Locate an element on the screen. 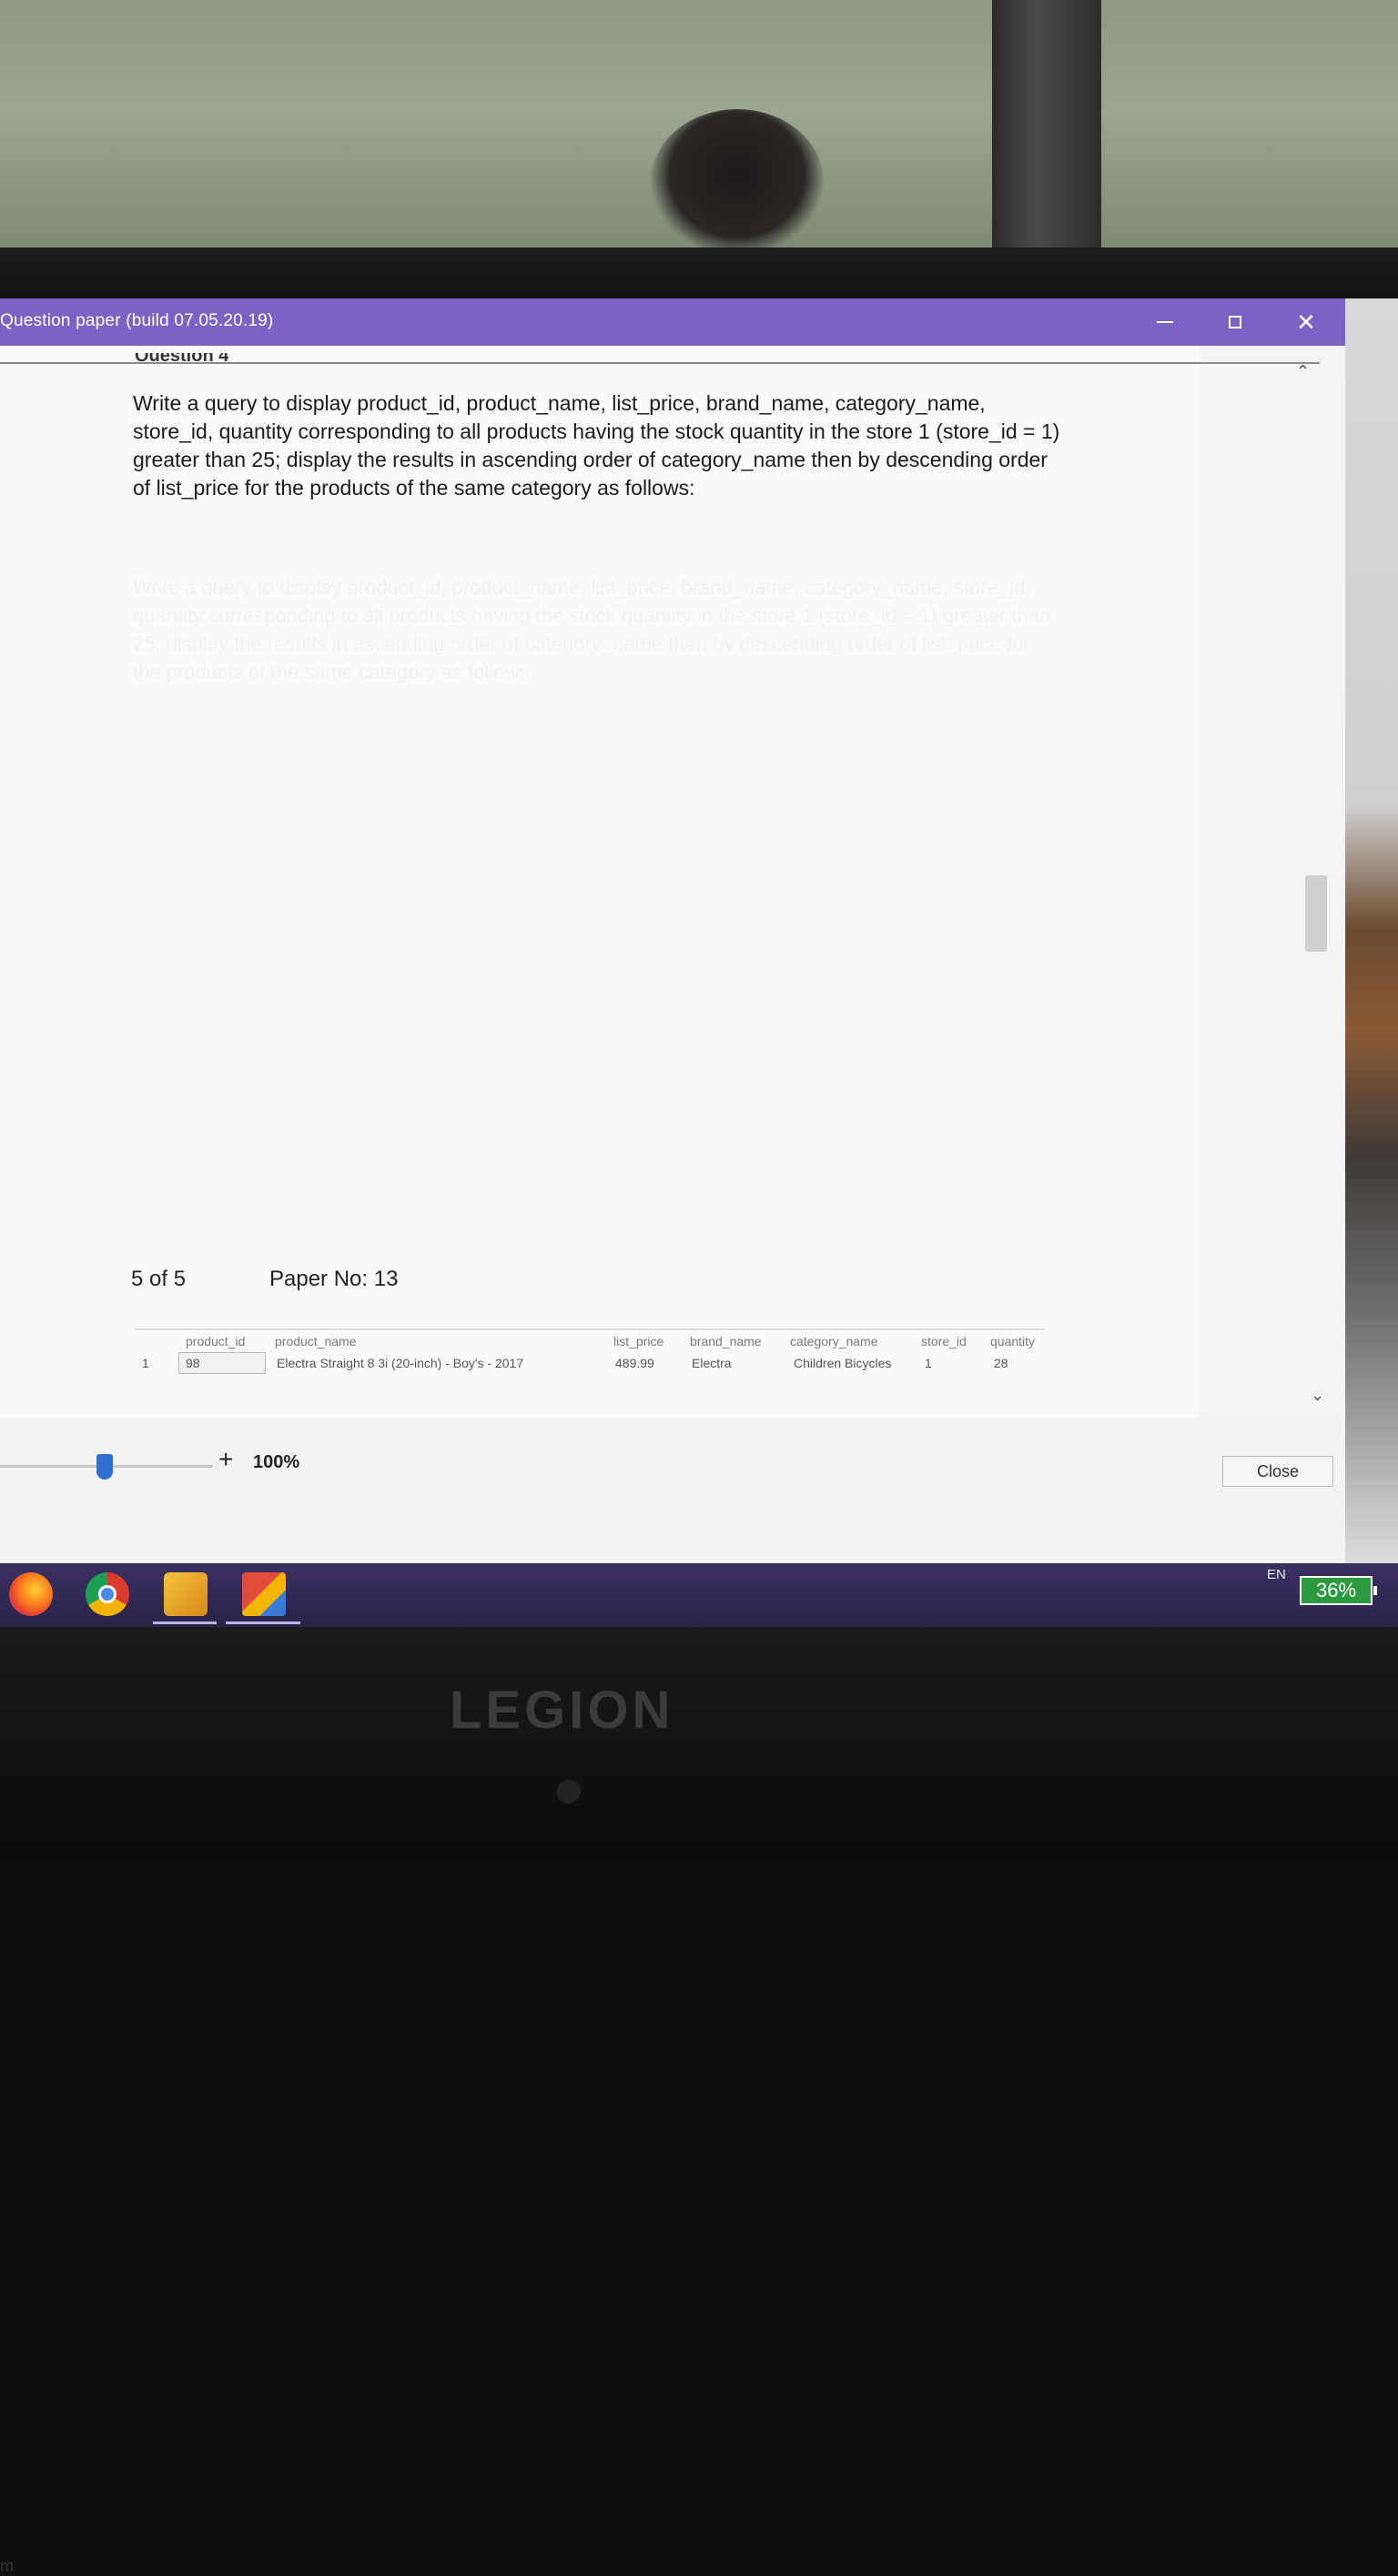  window-title: Question paper (build 07.05.20.19) is located at coordinates (137, 320).